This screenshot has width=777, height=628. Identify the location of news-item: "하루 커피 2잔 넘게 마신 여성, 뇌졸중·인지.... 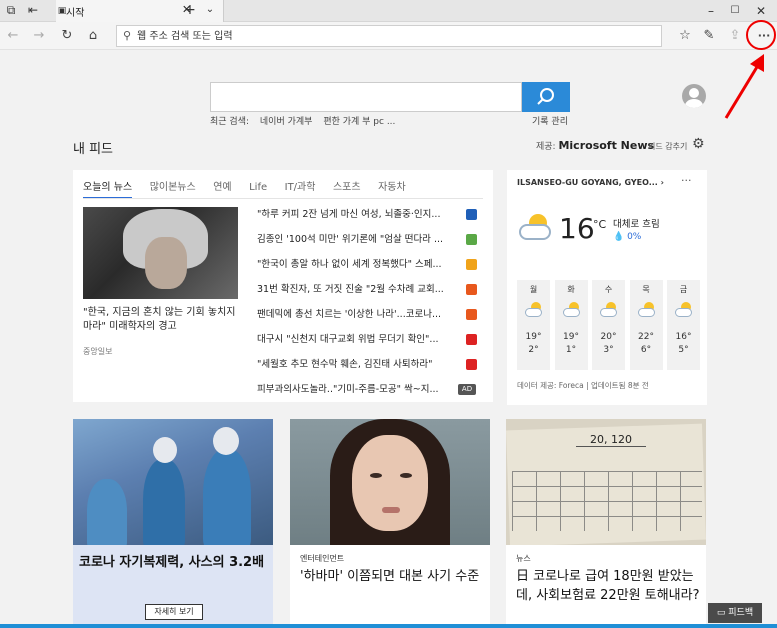
(371, 216).